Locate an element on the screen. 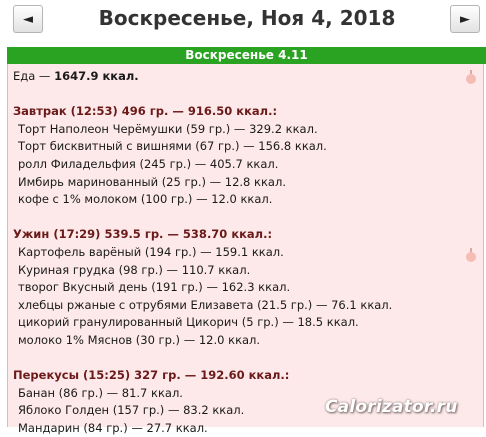  food-item: кофе с 1% молоком (100 гр.) — 12.0 ккал. is located at coordinates (145, 199).